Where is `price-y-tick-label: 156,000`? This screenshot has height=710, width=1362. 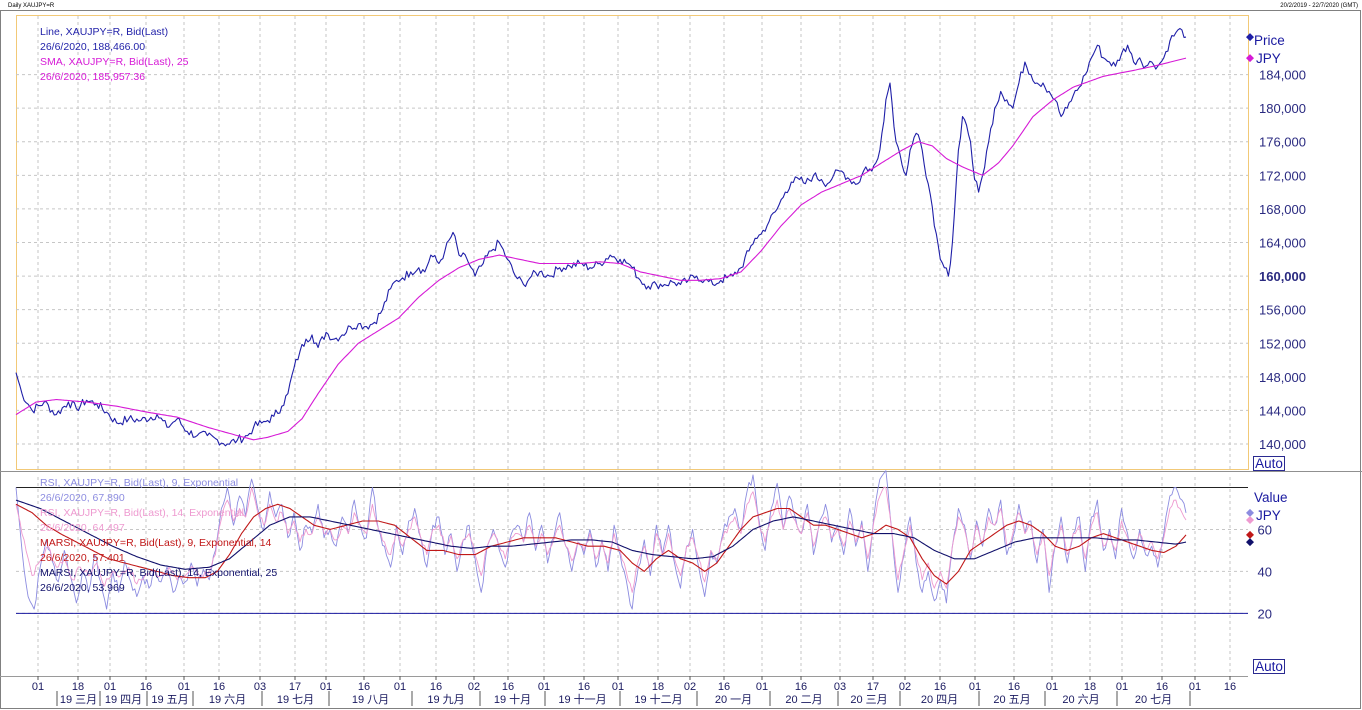
price-y-tick-label: 156,000 is located at coordinates (1282, 310).